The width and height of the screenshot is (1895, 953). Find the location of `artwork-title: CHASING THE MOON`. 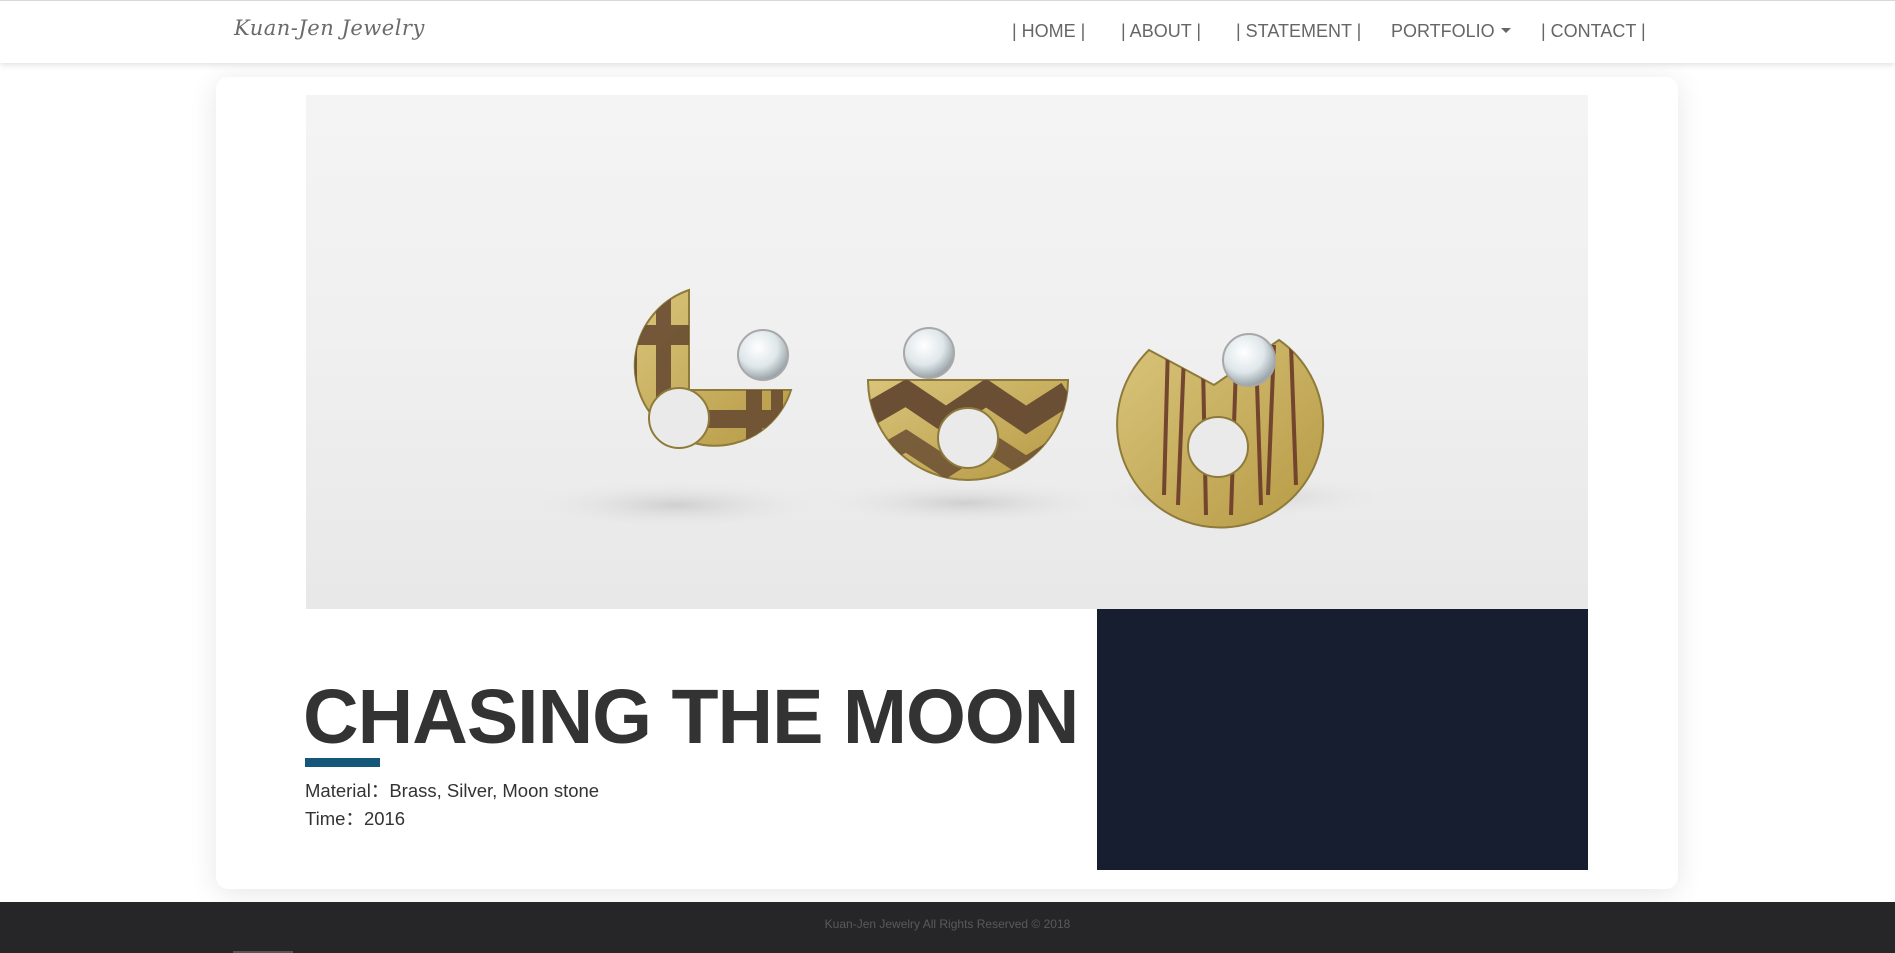

artwork-title: CHASING THE MOON is located at coordinates (691, 717).